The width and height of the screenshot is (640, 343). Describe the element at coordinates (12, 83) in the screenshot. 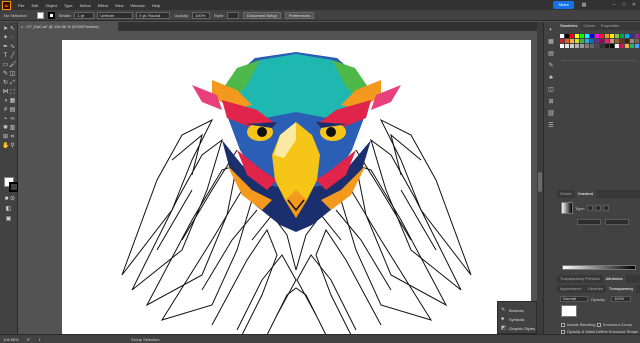

I see `scale-tool-icon: ⤢` at that location.